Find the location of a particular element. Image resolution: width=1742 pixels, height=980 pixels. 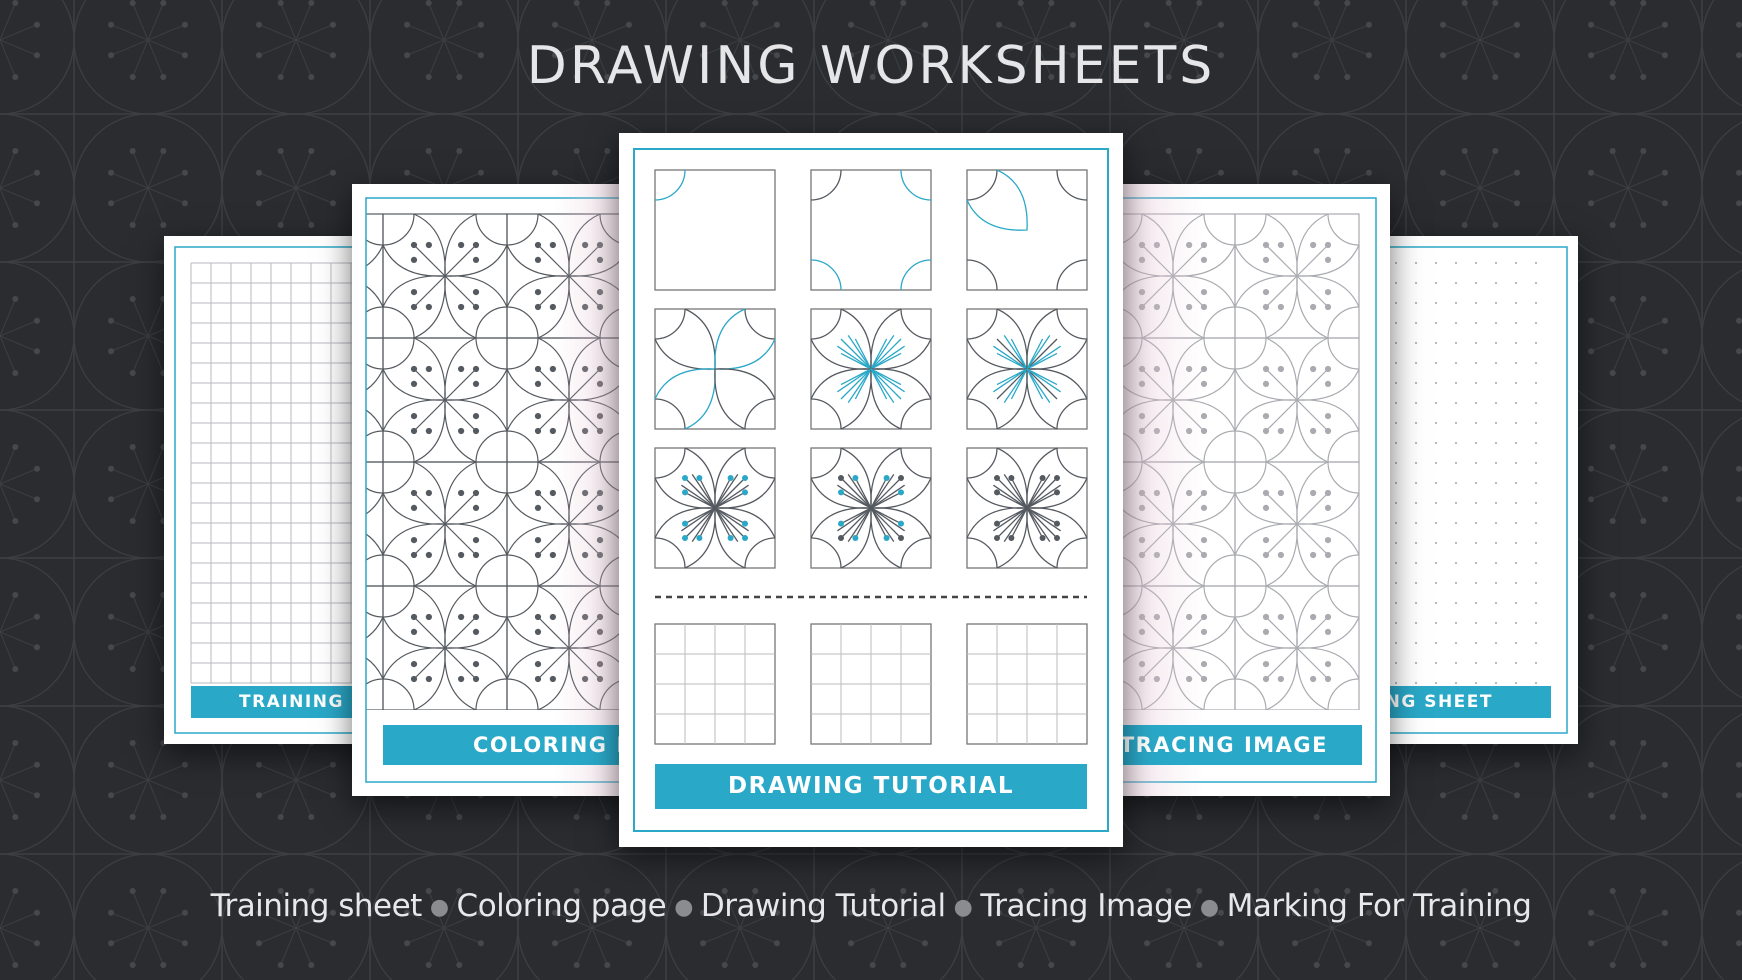

feature-item: Marking For Training is located at coordinates (1379, 906).